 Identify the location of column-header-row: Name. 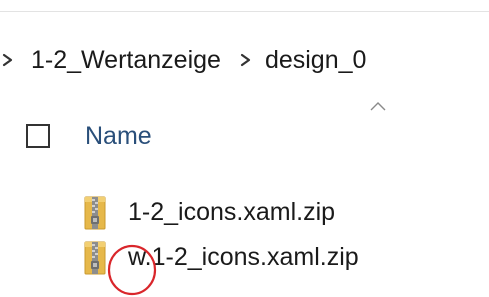
(89, 136).